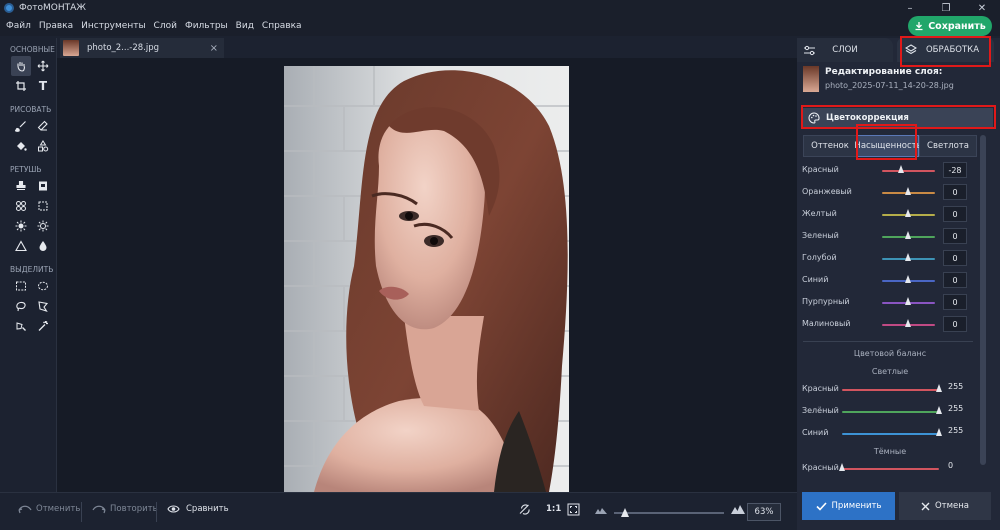 This screenshot has height=530, width=1000. What do you see at coordinates (983, 300) in the screenshot?
I see `panel-scrollbar` at bounding box center [983, 300].